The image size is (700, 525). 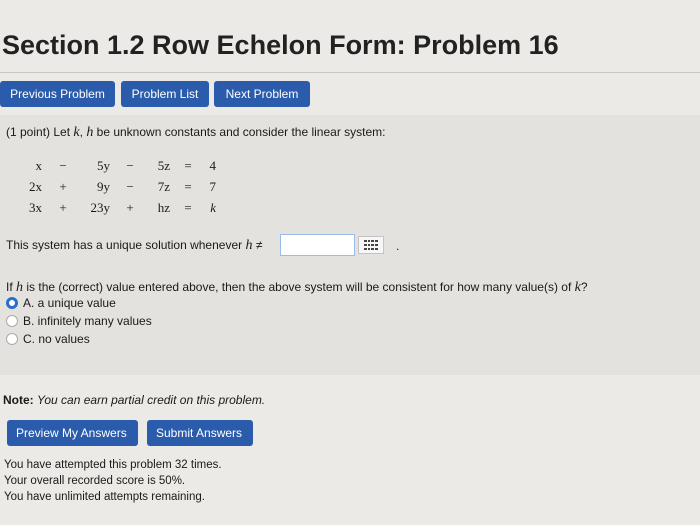 I want to click on eq1-equals: =, so click(x=188, y=165).